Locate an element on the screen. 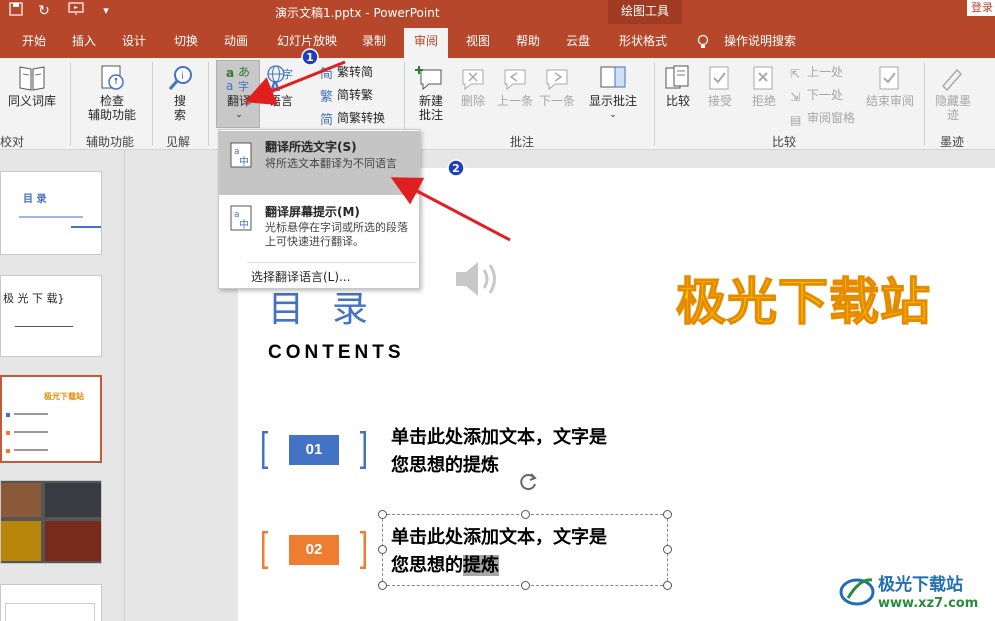  menu-item-translate-screentip: a中 翻译屏幕提示(M) 光标悬停在字词或所选的段落上可快速进行翻译。 is located at coordinates (319, 228).